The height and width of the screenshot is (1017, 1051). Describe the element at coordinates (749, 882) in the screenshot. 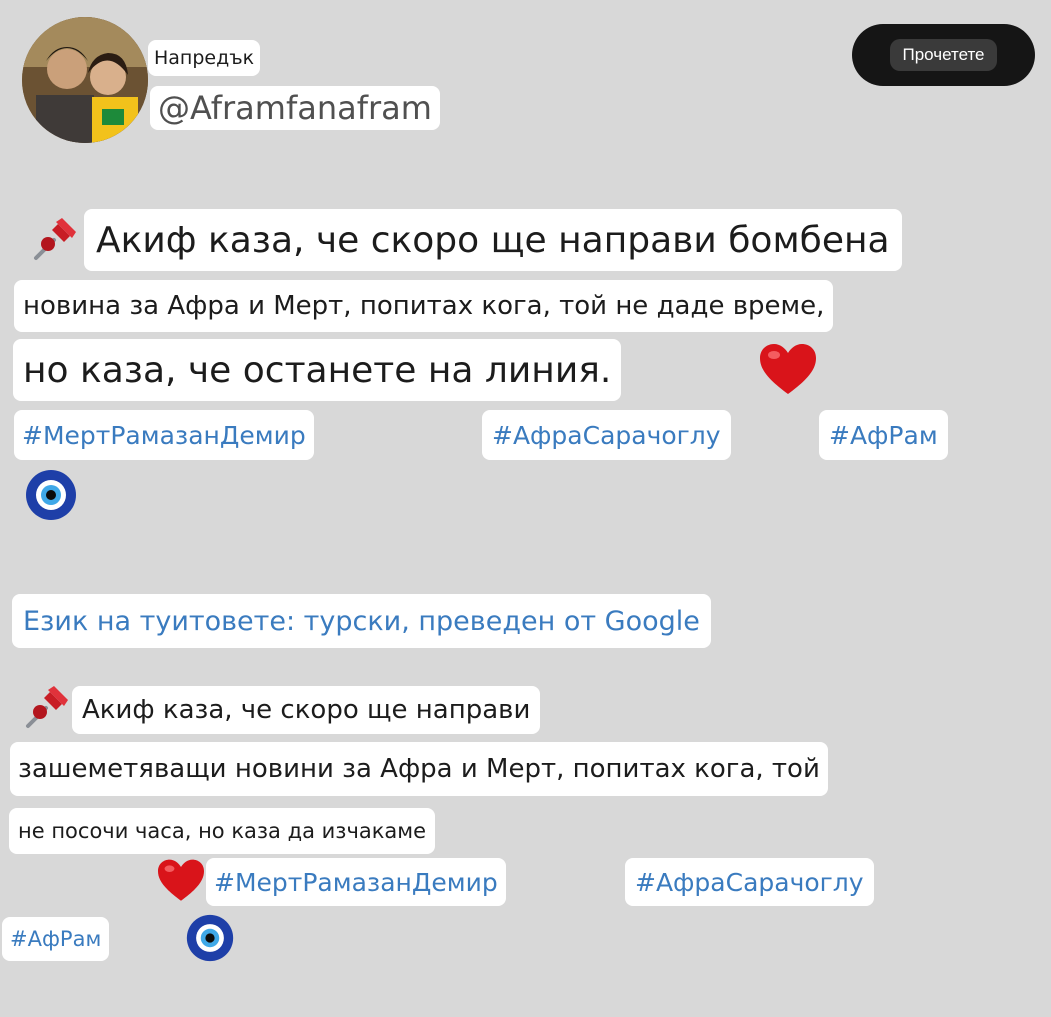

I see `translated-hashtag-afra: #АфраСарачоглу` at that location.